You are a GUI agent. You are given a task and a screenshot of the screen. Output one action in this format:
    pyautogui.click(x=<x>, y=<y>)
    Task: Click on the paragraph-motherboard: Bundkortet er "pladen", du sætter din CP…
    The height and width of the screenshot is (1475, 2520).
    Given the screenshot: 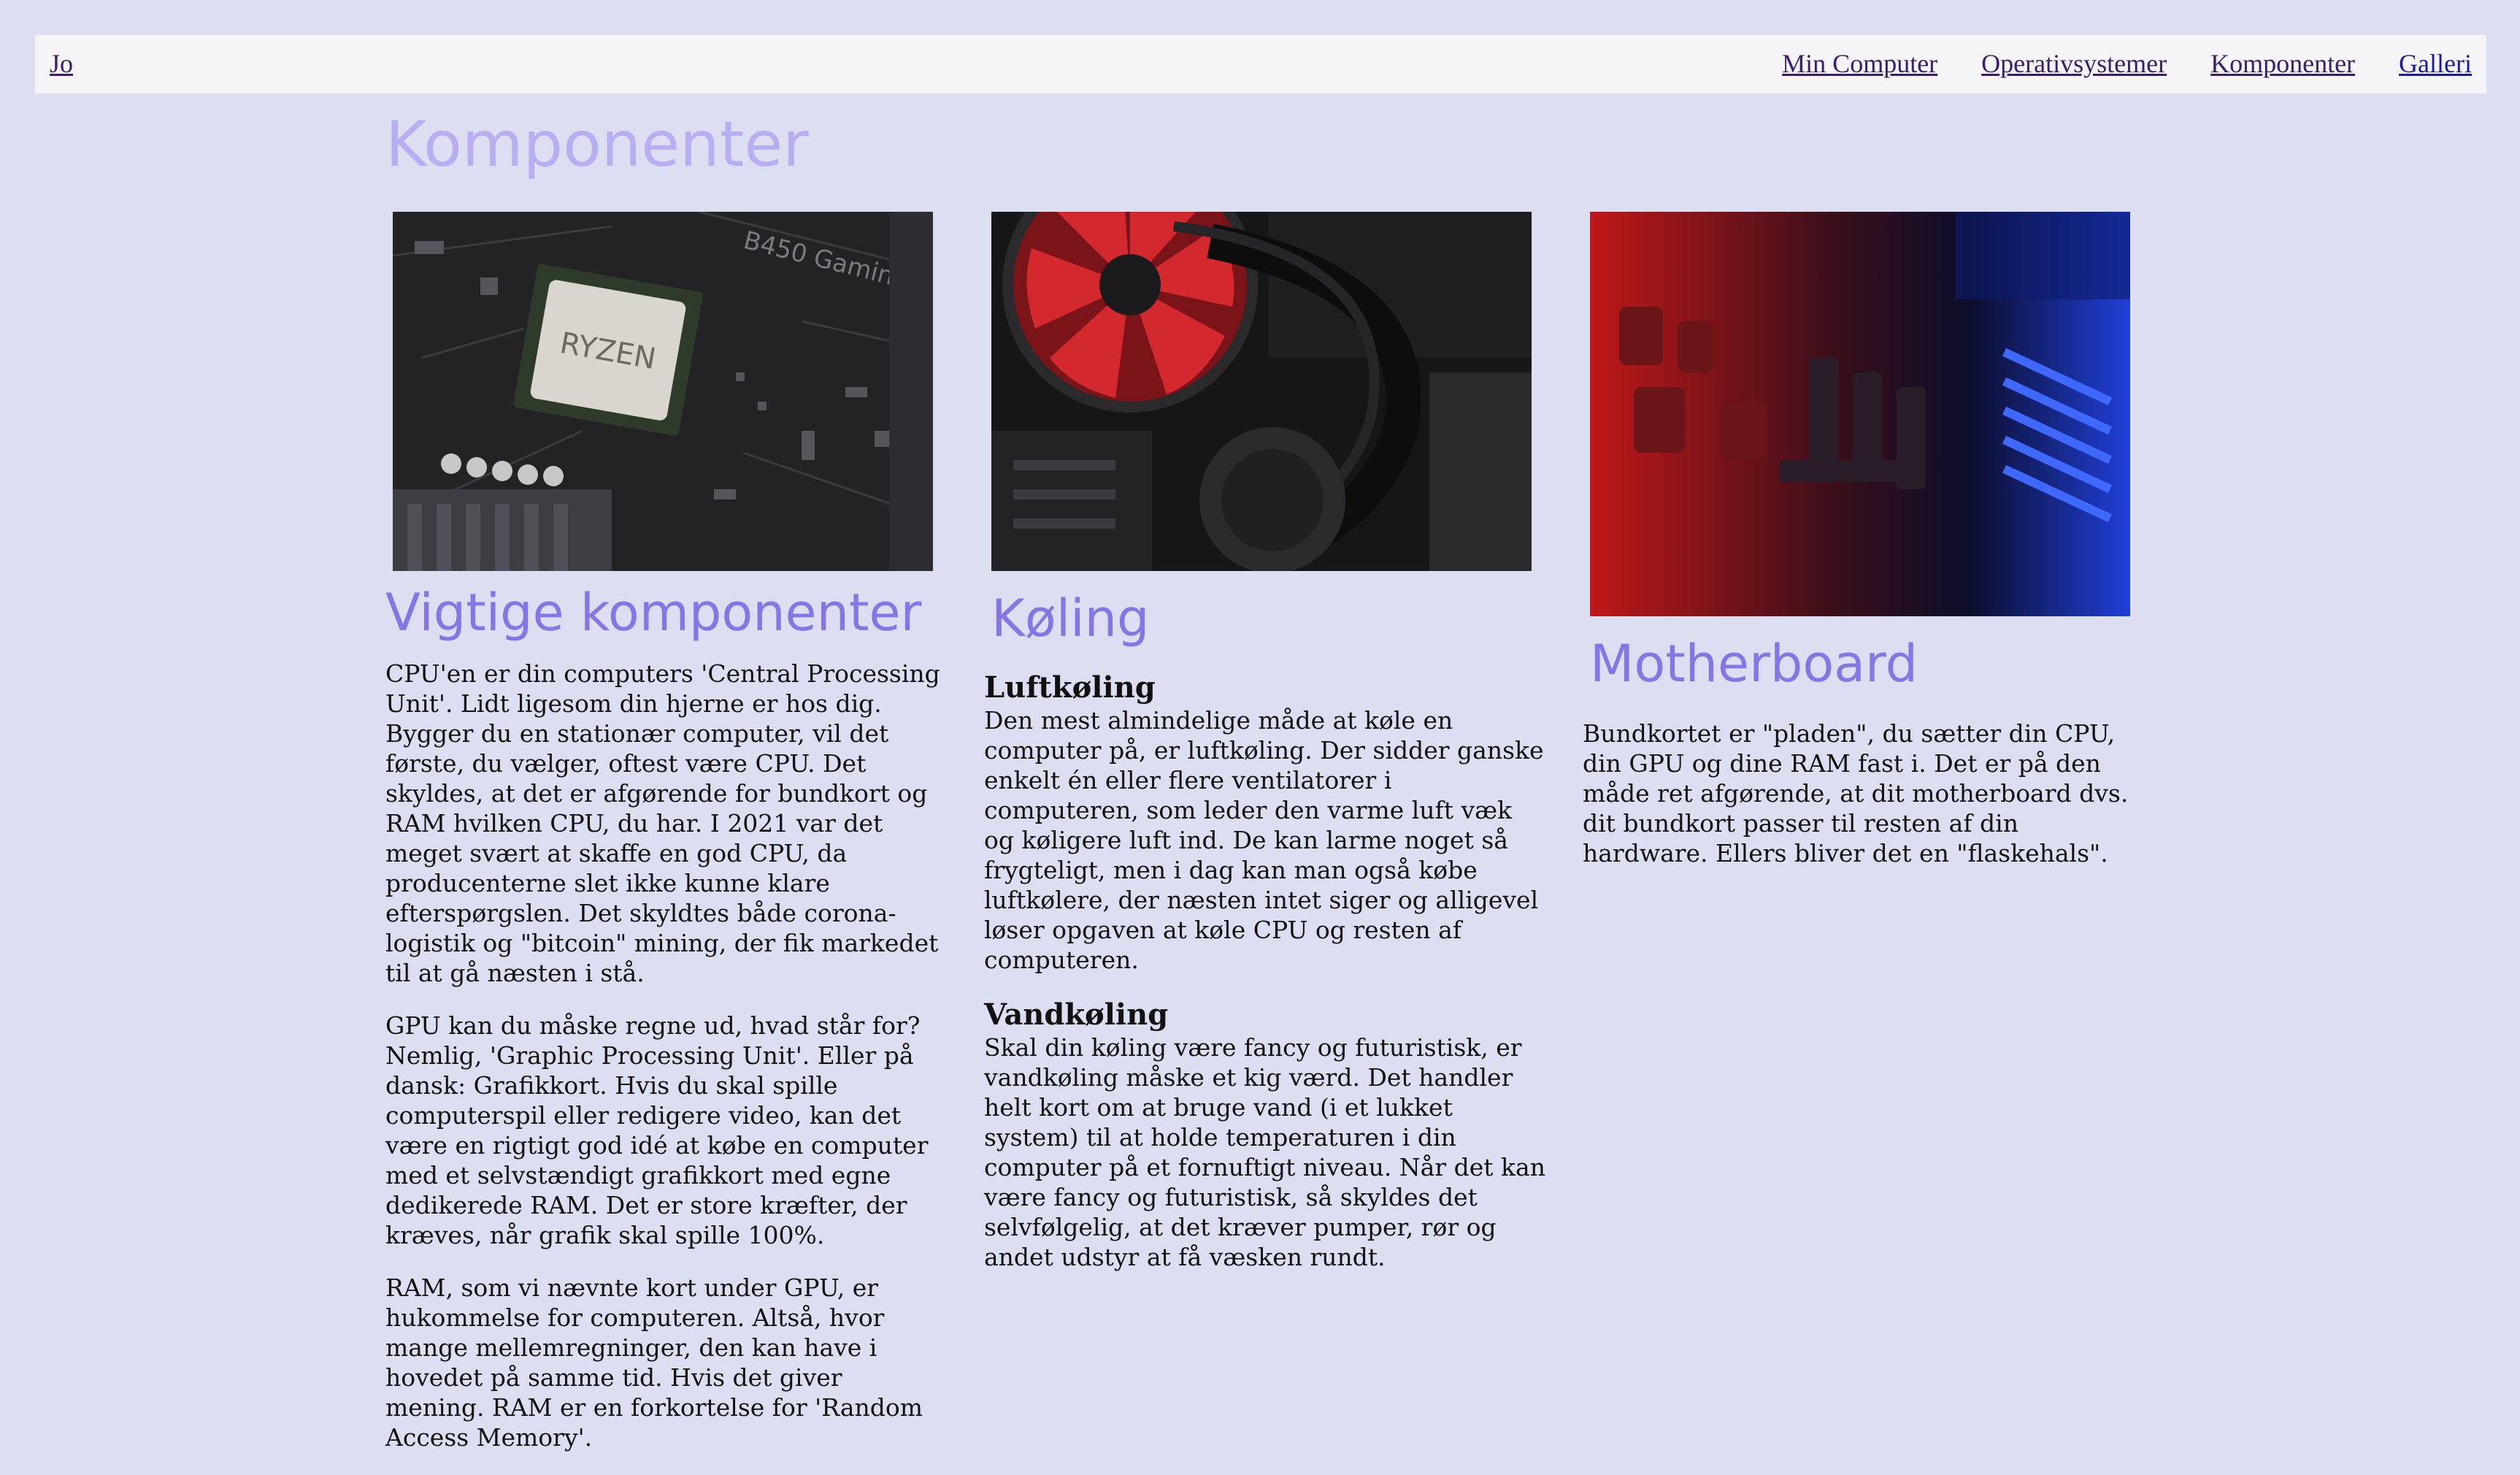 What is the action you would take?
    pyautogui.click(x=1856, y=793)
    